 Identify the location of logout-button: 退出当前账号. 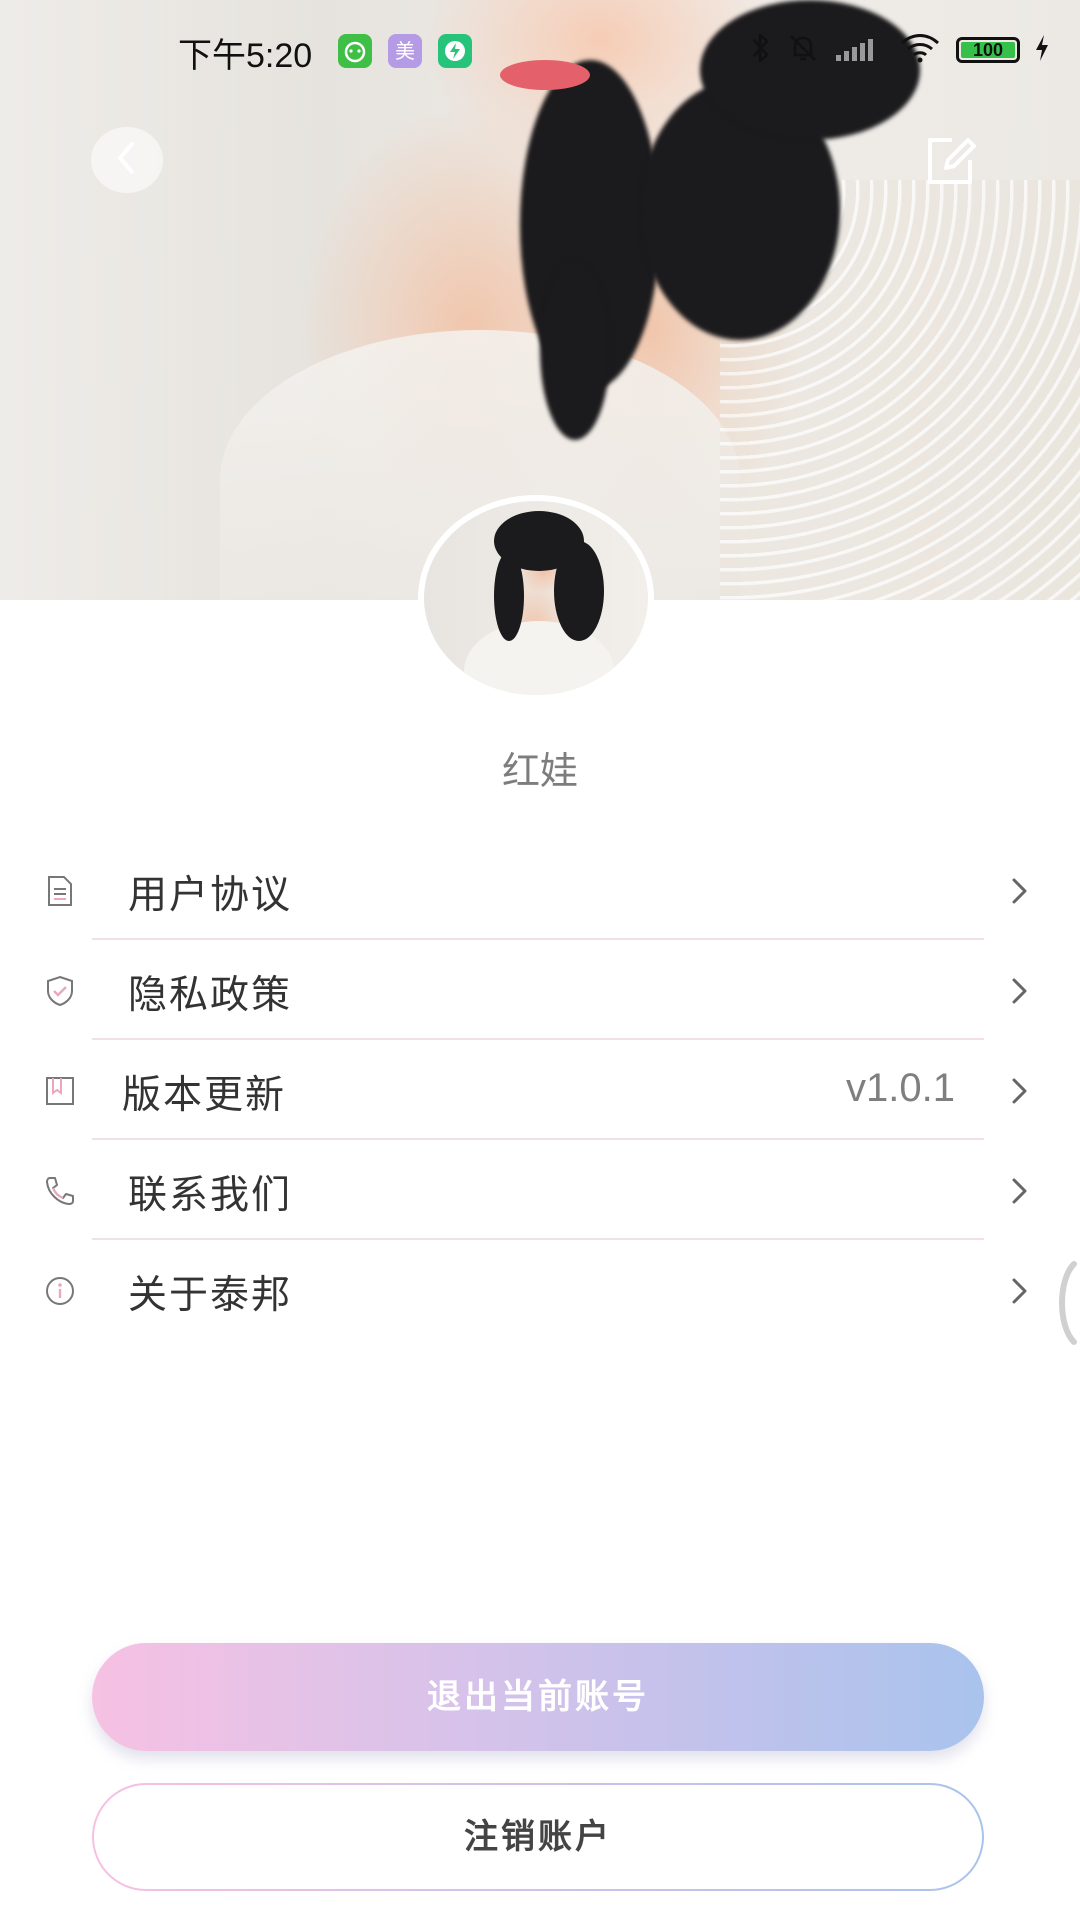
(538, 1697).